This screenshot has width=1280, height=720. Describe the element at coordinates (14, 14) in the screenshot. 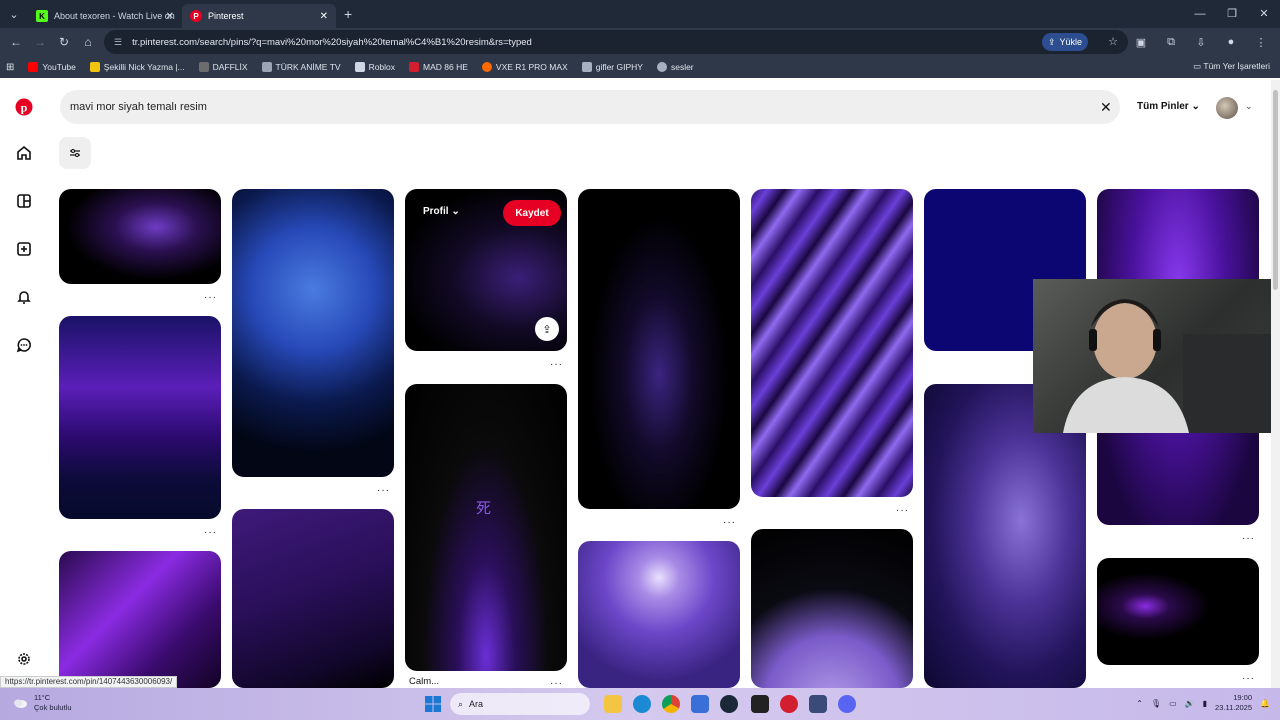

I see `tab-search-icon: ⌄` at that location.